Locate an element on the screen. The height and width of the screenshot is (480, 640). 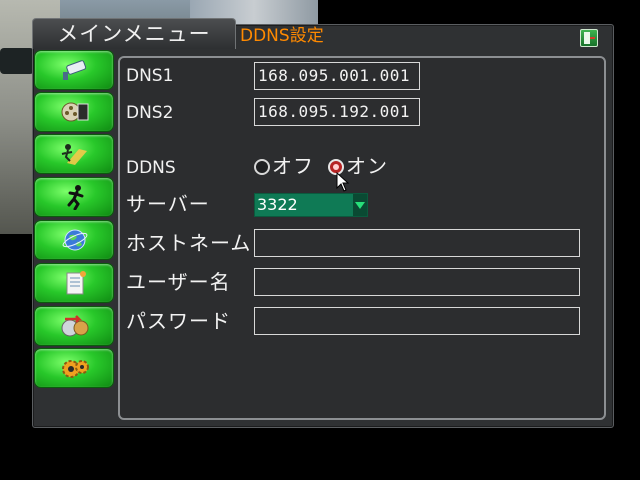
sidebar-item-motion is located at coordinates (74, 154).